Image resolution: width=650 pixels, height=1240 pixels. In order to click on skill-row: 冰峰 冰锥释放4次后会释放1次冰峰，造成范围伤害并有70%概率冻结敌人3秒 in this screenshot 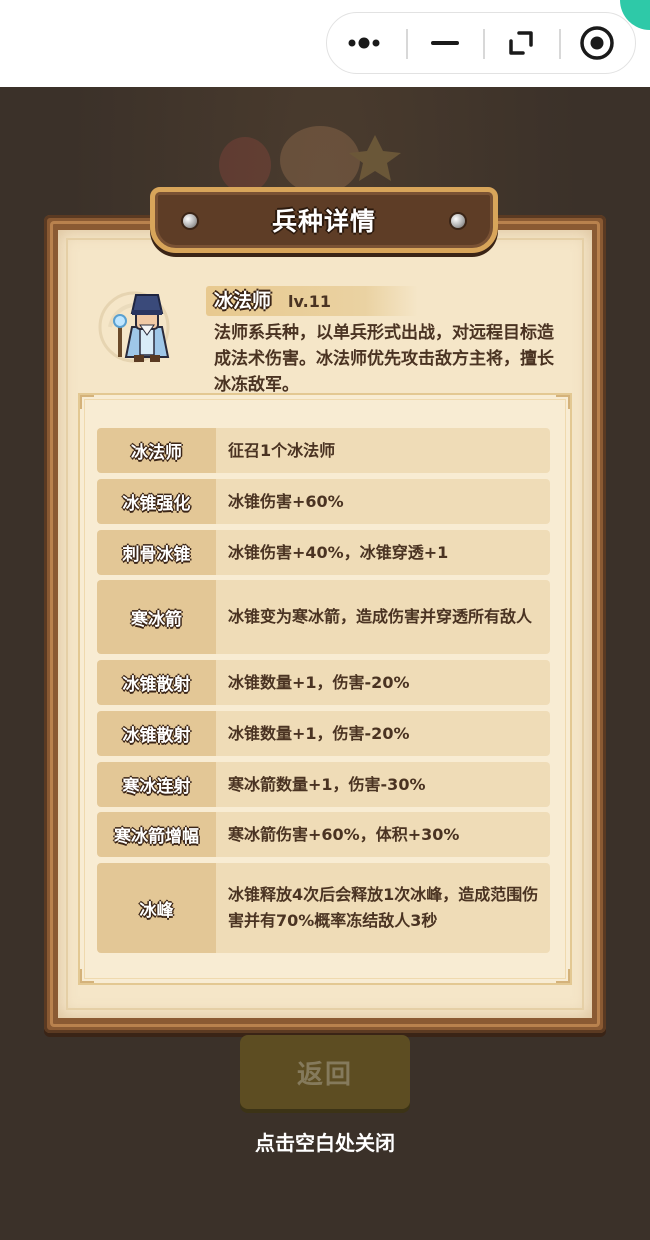, I will do `click(323, 908)`.